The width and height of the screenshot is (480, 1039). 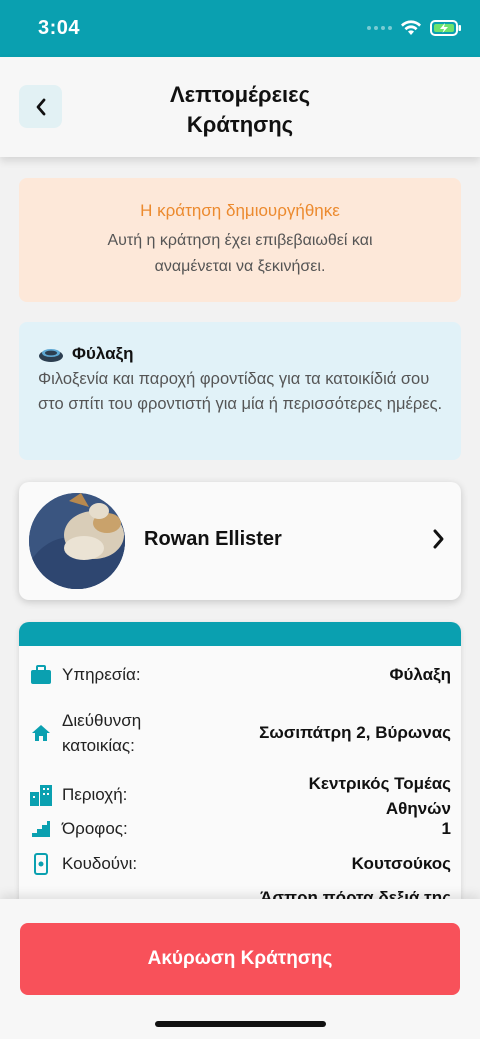 What do you see at coordinates (355, 732) in the screenshot?
I see `detail-value: Σωσιπάτρη 2, Βύρωνας` at bounding box center [355, 732].